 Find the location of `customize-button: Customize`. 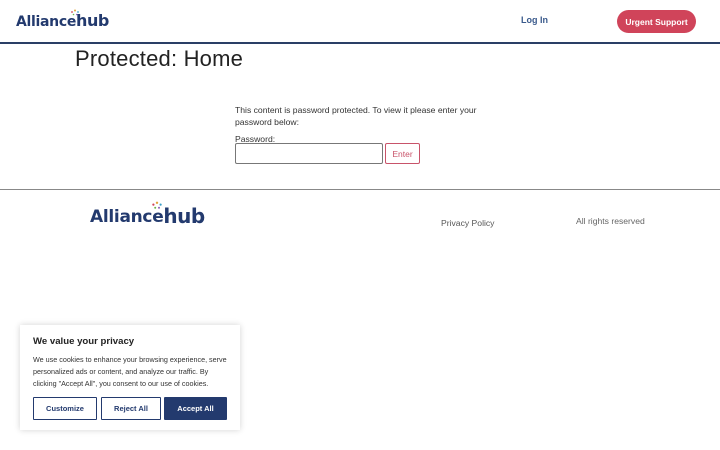

customize-button: Customize is located at coordinates (65, 408).